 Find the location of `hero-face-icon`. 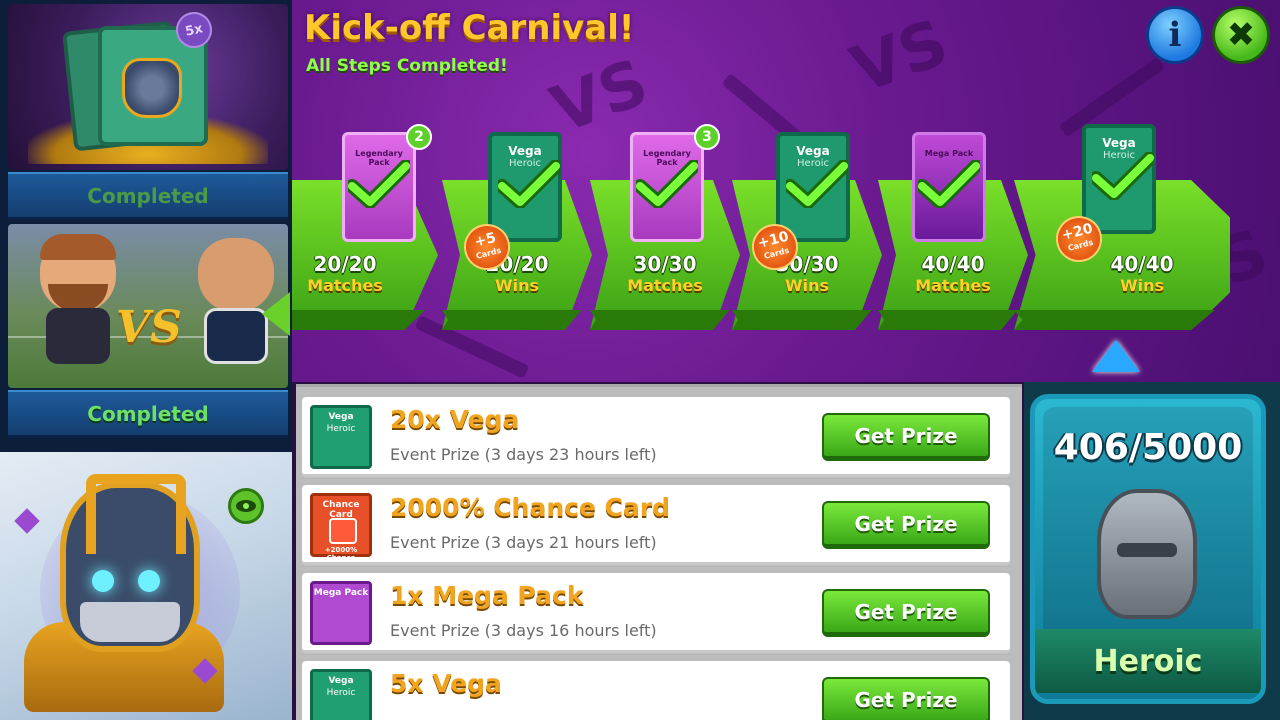

hero-face-icon is located at coordinates (152, 88).